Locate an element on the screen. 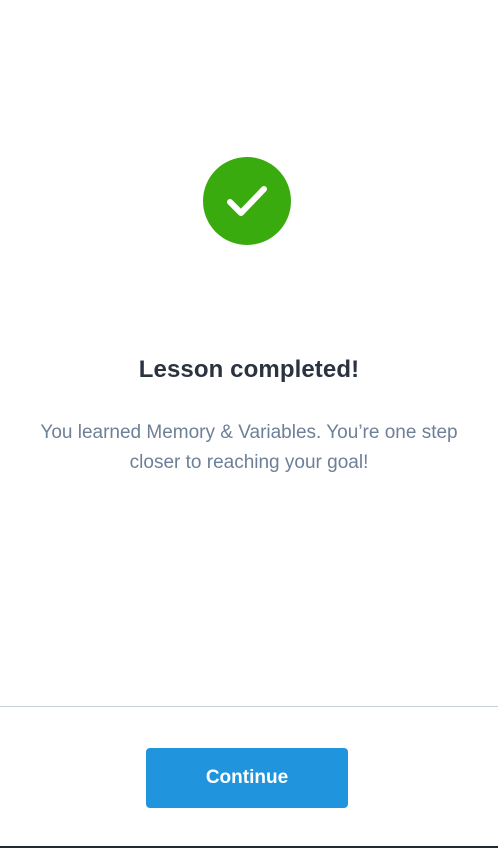 The height and width of the screenshot is (848, 498). lesson-completed-title: Lesson completed! is located at coordinates (249, 369).